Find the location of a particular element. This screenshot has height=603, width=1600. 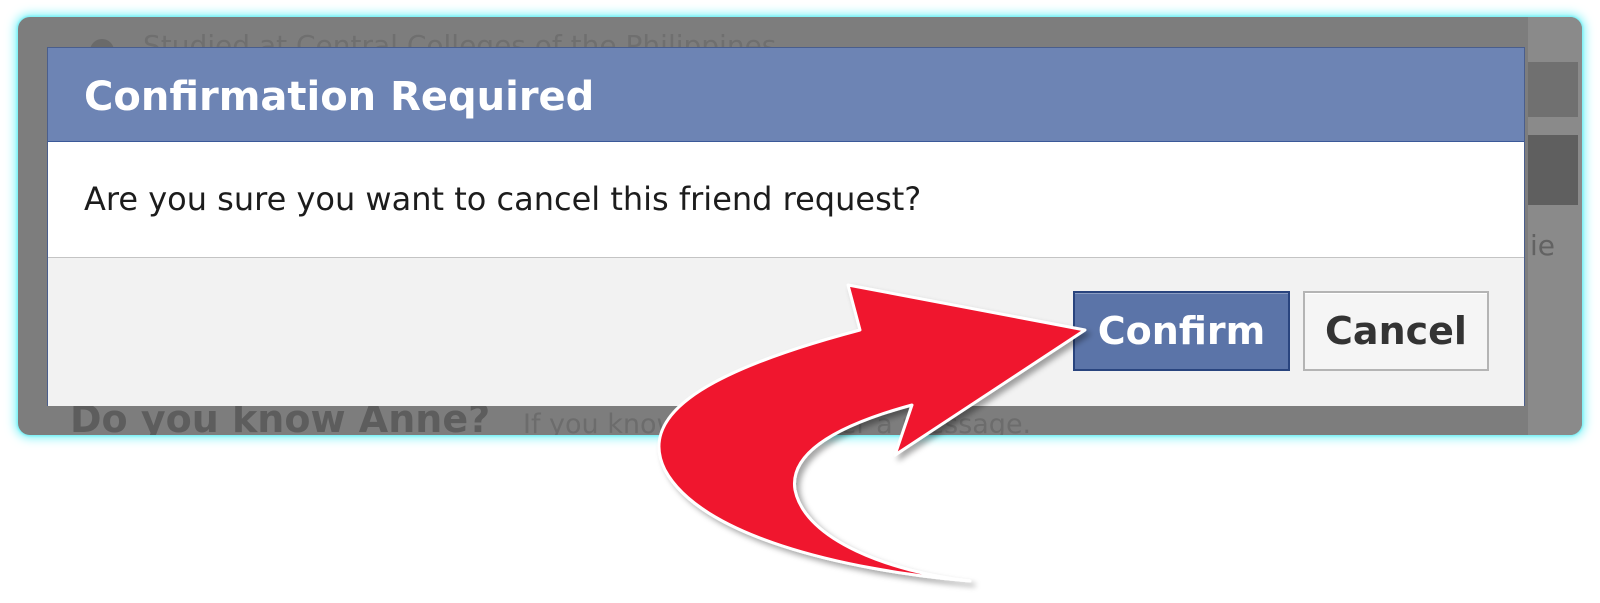

dialog-title: Confirmation Required is located at coordinates (339, 97).